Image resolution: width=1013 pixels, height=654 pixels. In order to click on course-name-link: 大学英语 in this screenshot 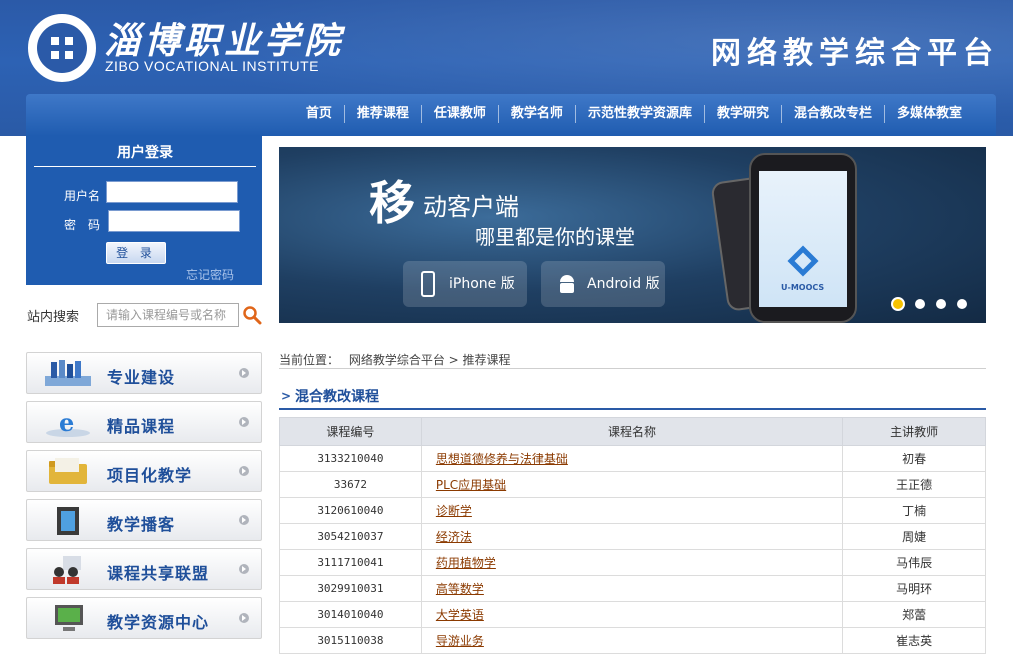, I will do `click(460, 615)`.